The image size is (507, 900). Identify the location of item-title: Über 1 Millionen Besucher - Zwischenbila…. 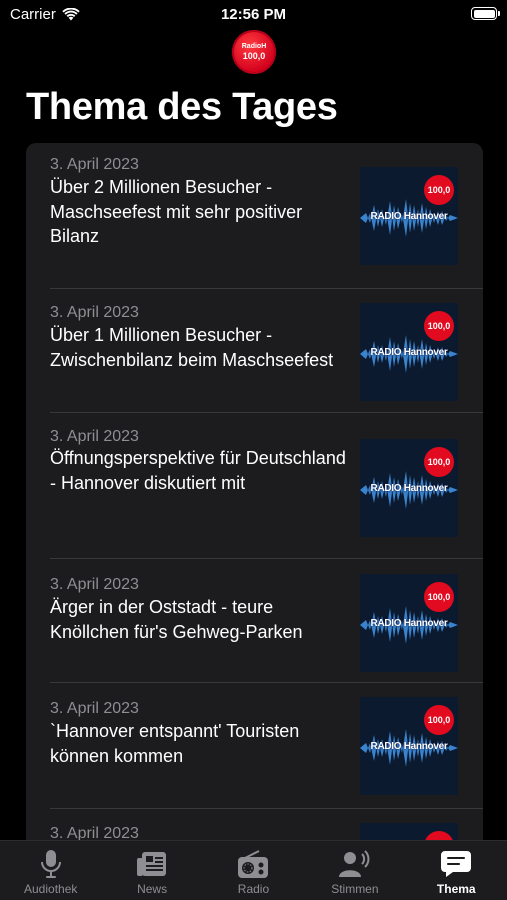
(192, 347).